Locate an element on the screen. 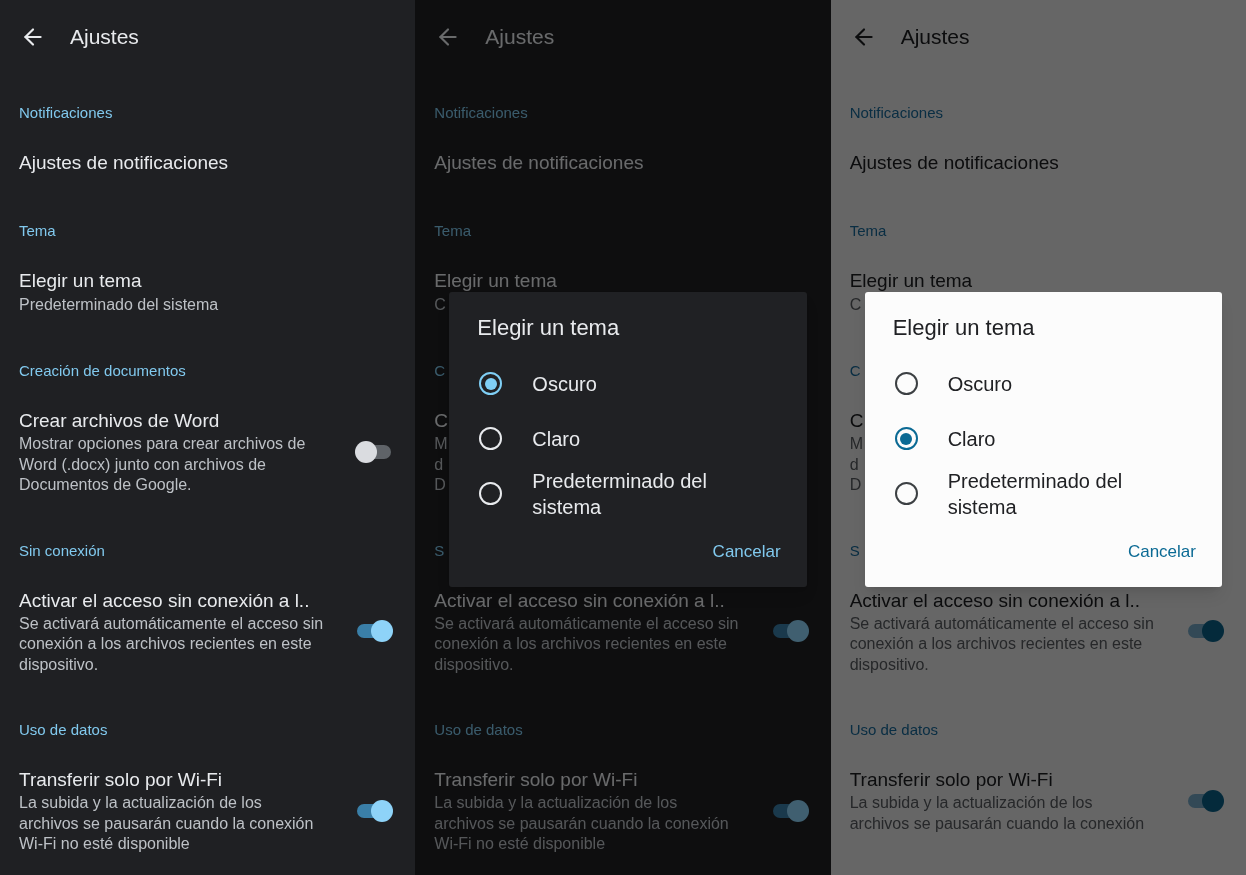 The height and width of the screenshot is (875, 1246). setting-description: Mostrar opciones para crear archivos de Word (.docx) junto con archivos de Documentos de Google. is located at coordinates (163, 464).